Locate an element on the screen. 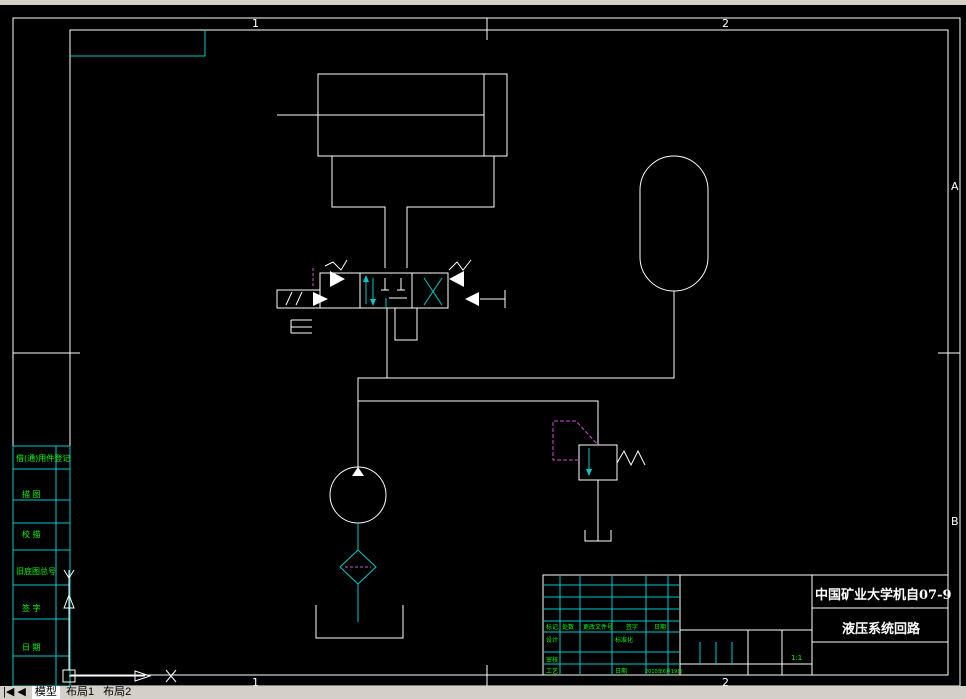 The image size is (966, 699). title-scale: 1:1 is located at coordinates (796, 658).